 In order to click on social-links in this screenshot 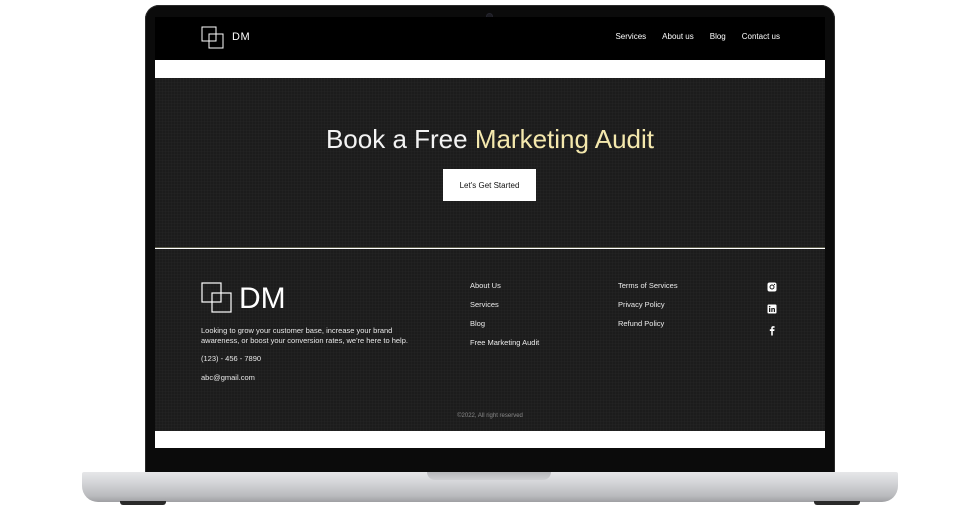, I will do `click(772, 308)`.